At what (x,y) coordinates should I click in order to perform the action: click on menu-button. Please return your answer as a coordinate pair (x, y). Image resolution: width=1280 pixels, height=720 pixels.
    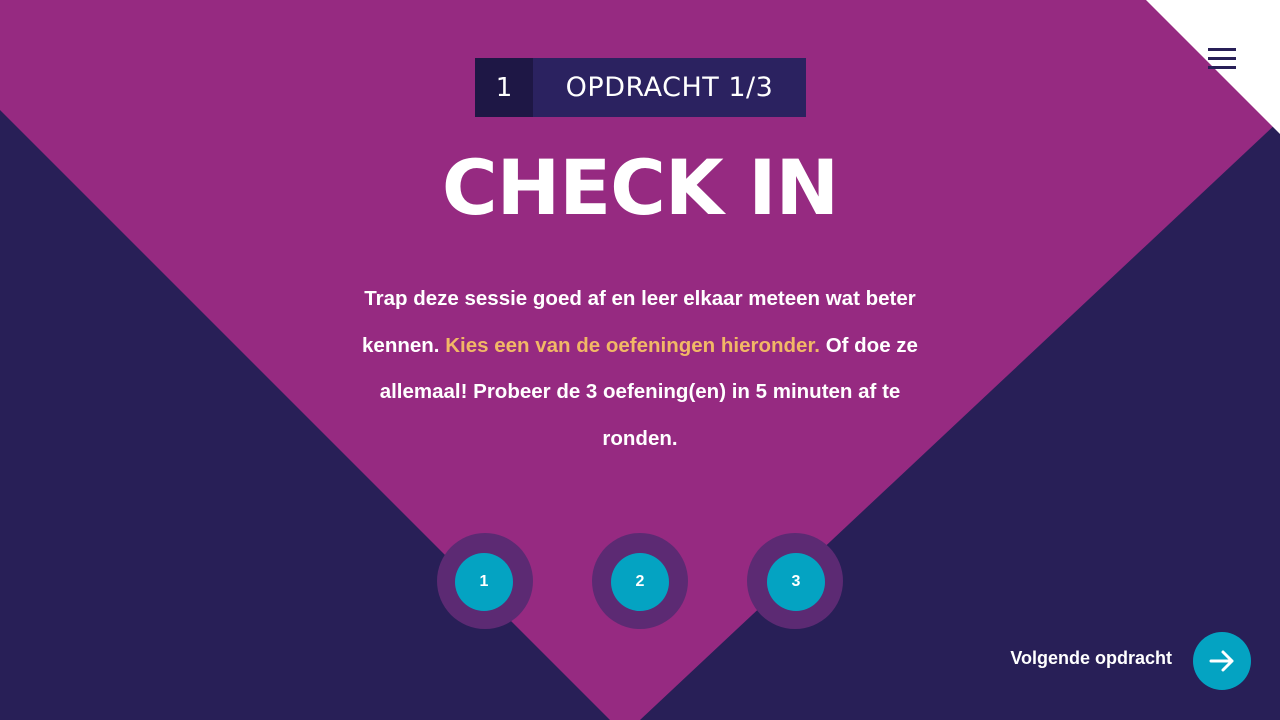
    Looking at the image, I should click on (1222, 60).